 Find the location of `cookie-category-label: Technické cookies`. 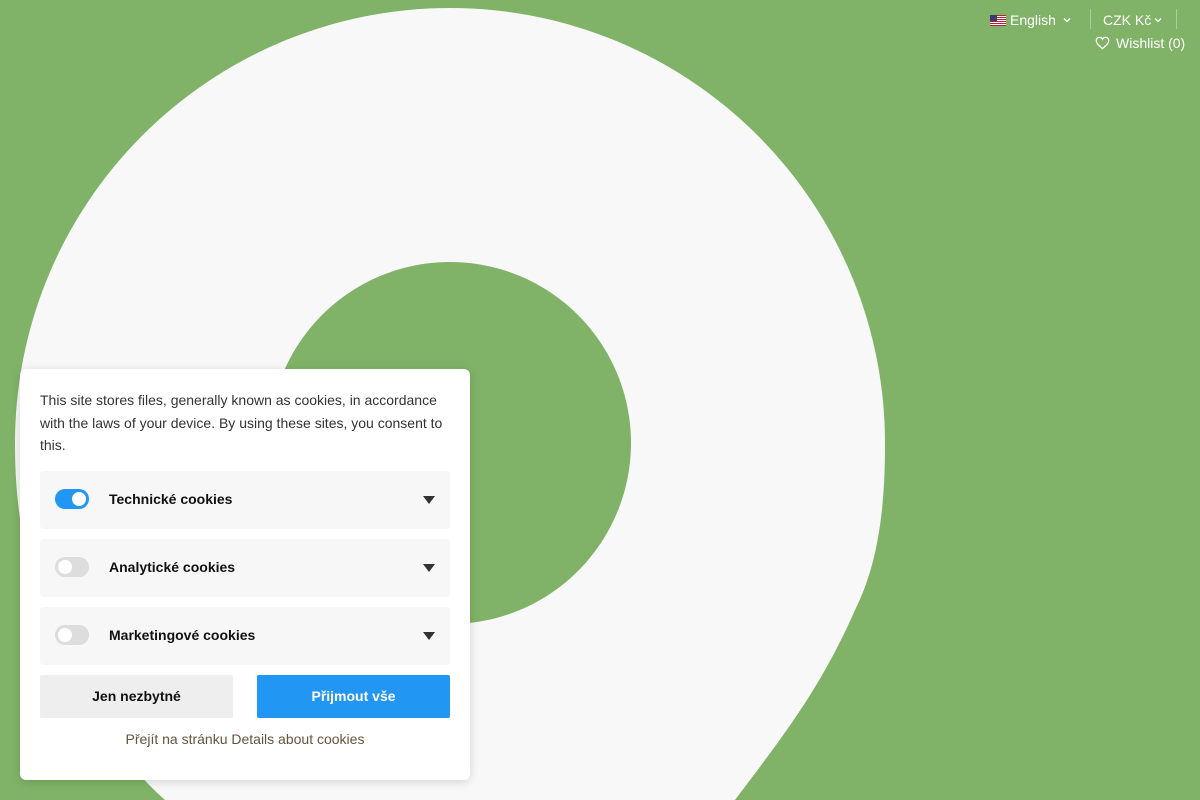

cookie-category-label: Technické cookies is located at coordinates (171, 499).